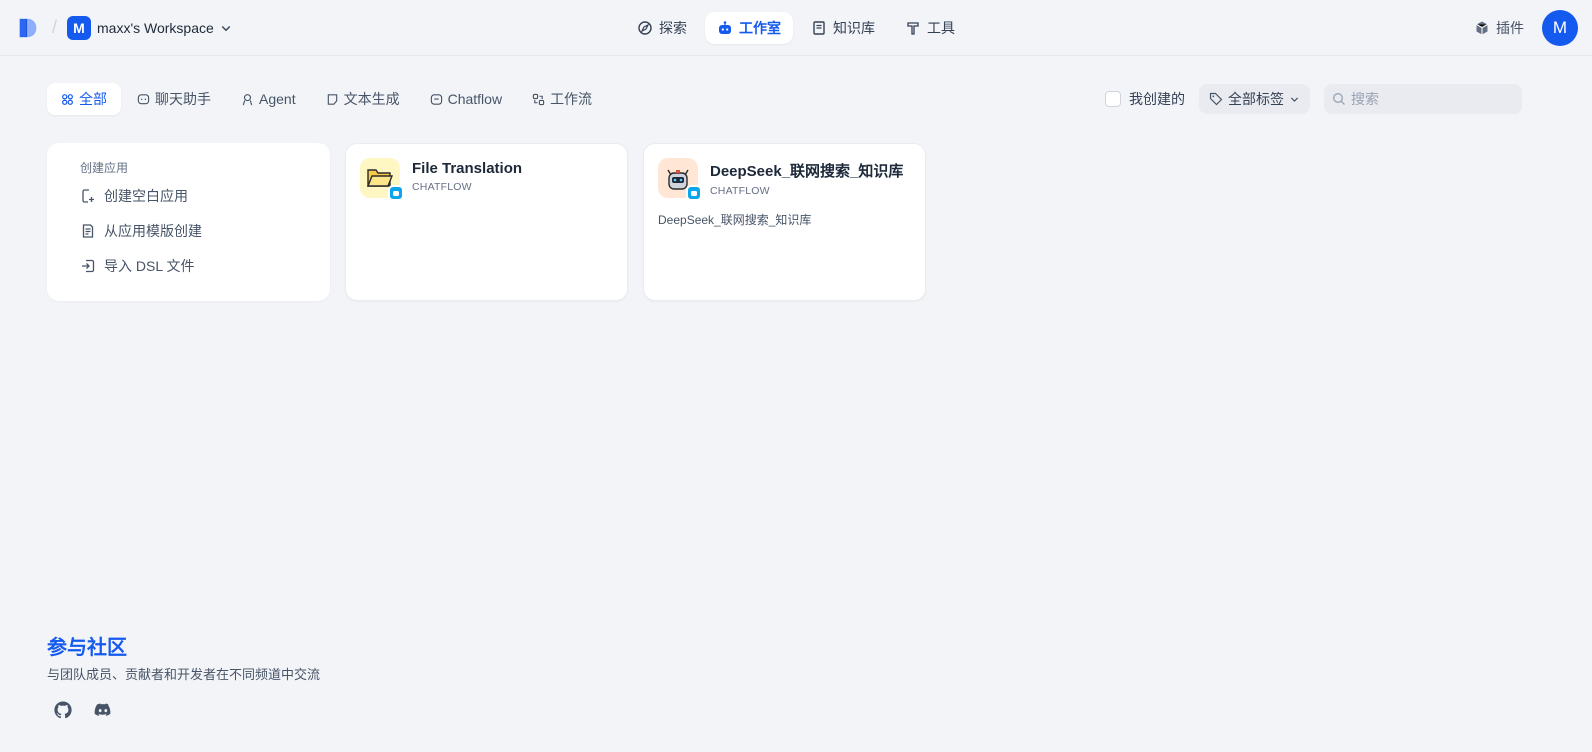 This screenshot has height=752, width=1592. Describe the element at coordinates (153, 231) in the screenshot. I see `create-item-label: 从应用模版创建` at that location.